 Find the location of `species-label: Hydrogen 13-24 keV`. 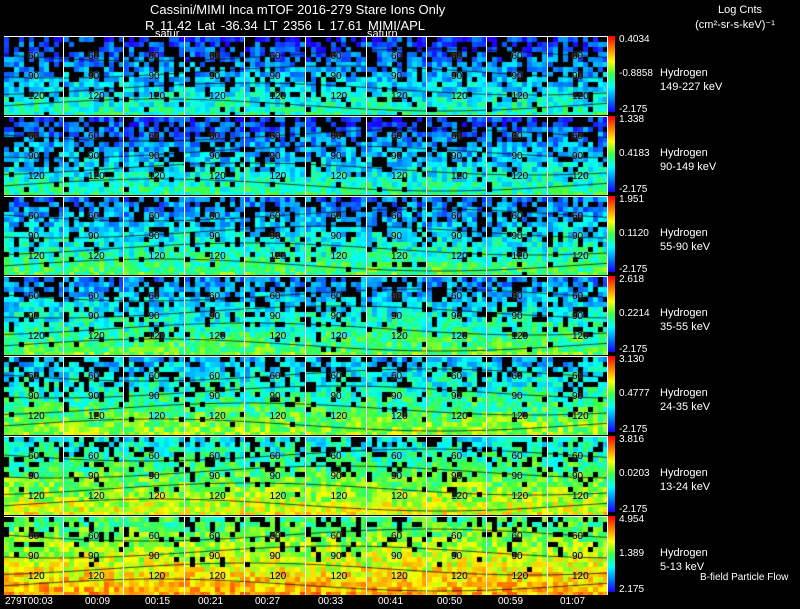

species-label: Hydrogen 13-24 keV is located at coordinates (685, 480).